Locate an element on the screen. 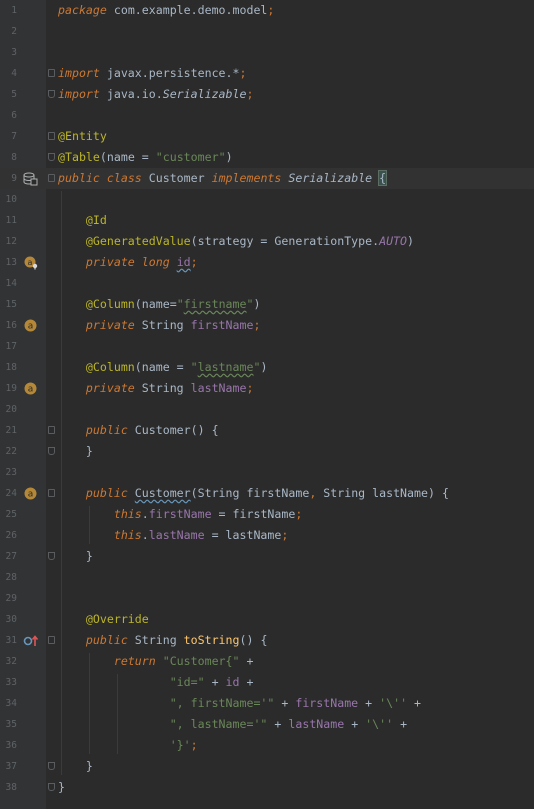 This screenshot has height=809, width=534. code-text: private String firstName; is located at coordinates (159, 325).